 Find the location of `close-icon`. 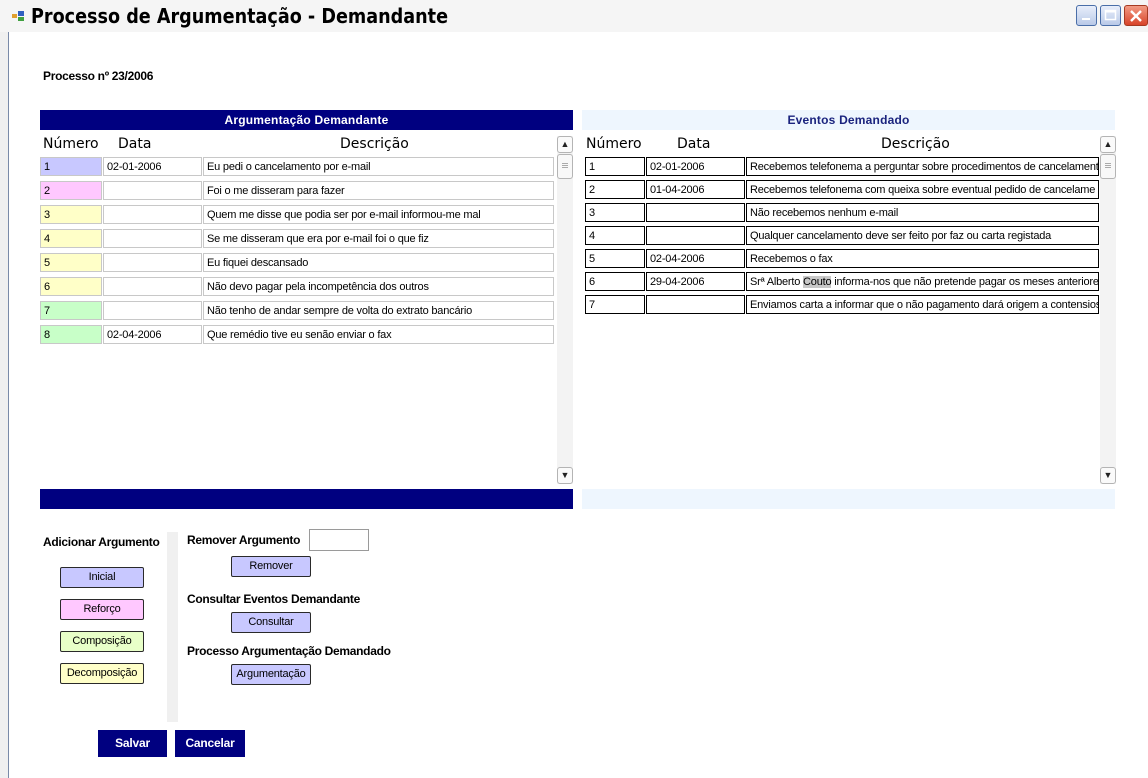

close-icon is located at coordinates (1136, 16).